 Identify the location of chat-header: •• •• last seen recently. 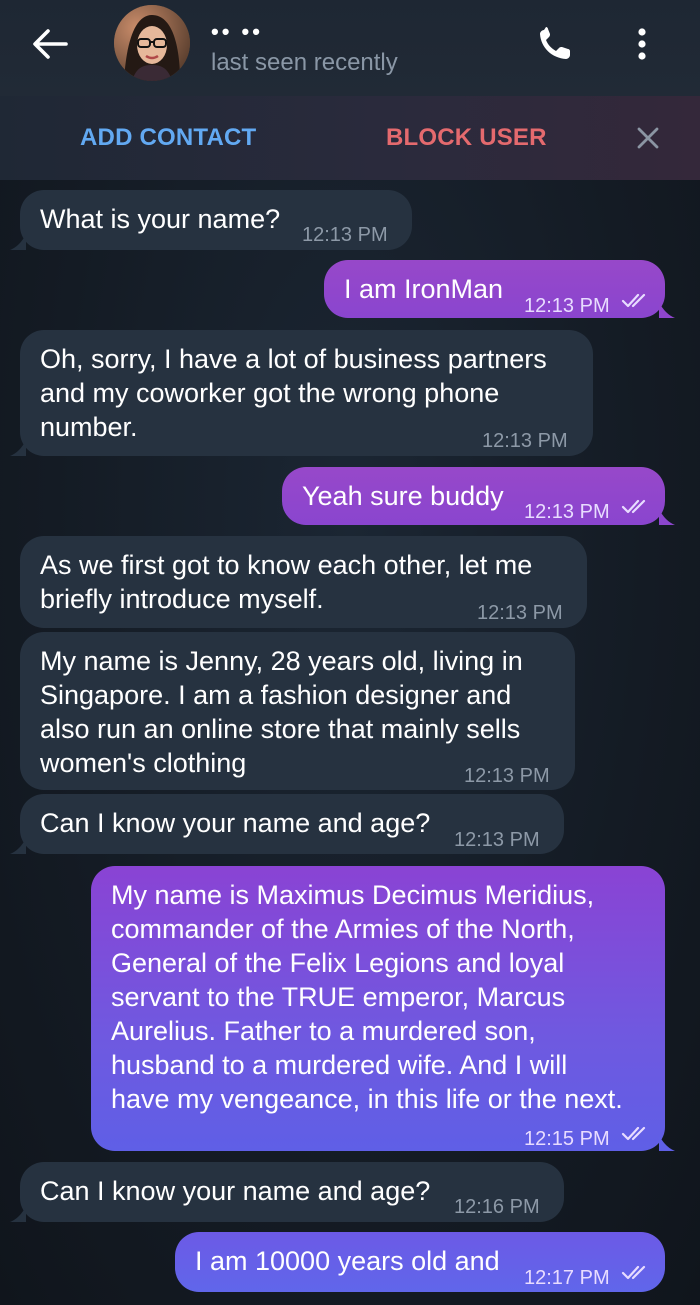
(350, 48).